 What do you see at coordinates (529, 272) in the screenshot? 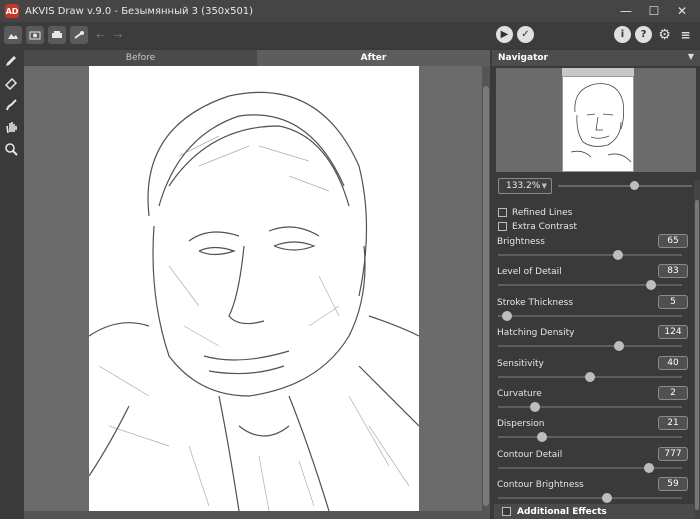
I see `param-label: Level of Detail` at bounding box center [529, 272].